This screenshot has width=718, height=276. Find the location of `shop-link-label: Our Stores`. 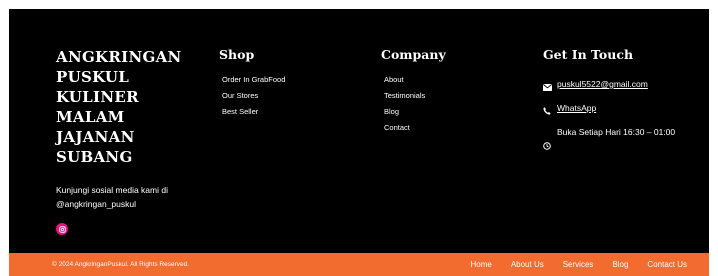

shop-link-label: Our Stores is located at coordinates (240, 95).